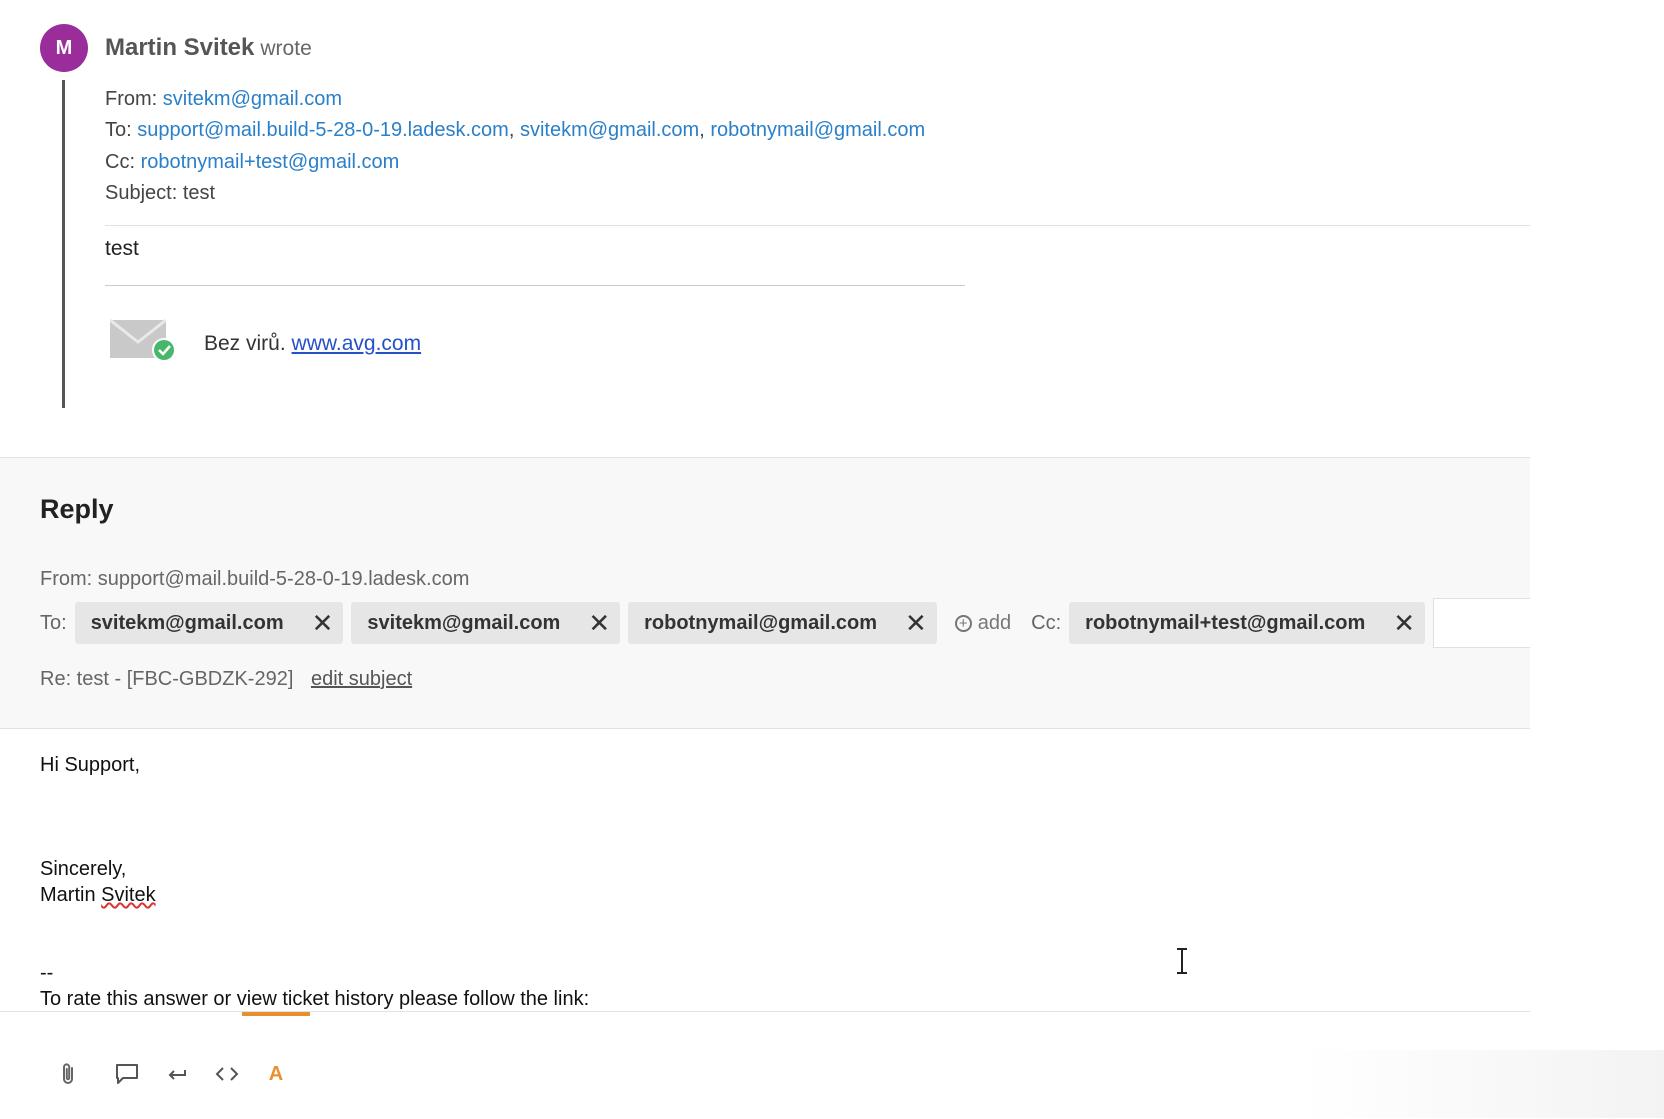 This screenshot has width=1664, height=1119. Describe the element at coordinates (1488, 623) in the screenshot. I see `cc-input` at that location.